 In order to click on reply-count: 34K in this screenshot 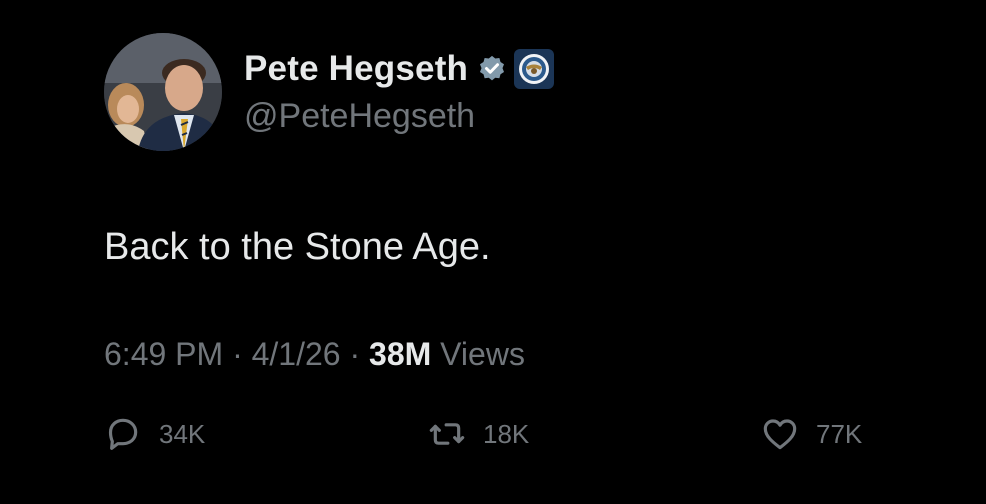, I will do `click(182, 434)`.